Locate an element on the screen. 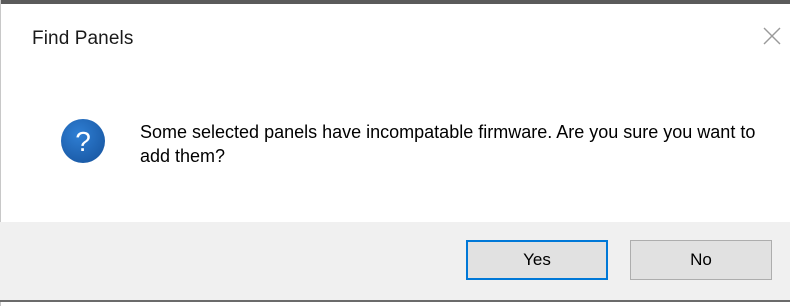 The height and width of the screenshot is (306, 790). close-button is located at coordinates (772, 36).